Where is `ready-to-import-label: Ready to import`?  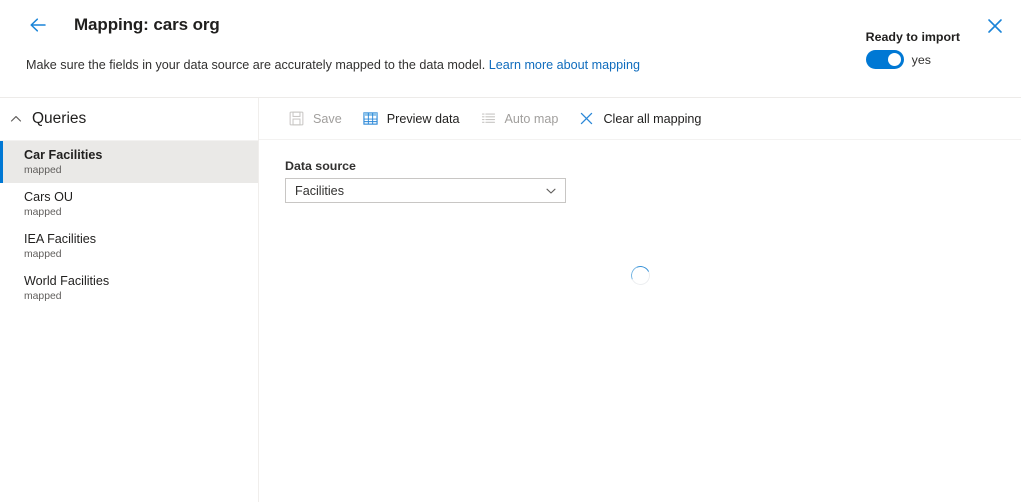
ready-to-import-label: Ready to import is located at coordinates (912, 37).